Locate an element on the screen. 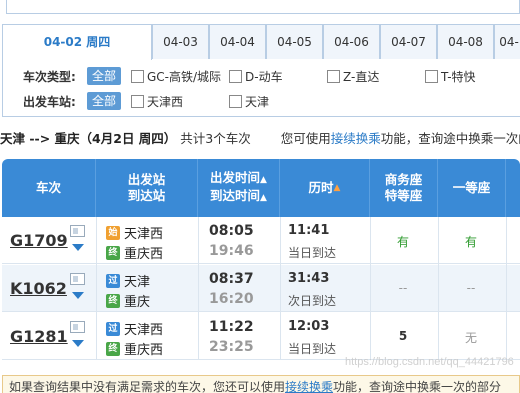 The image size is (520, 393). train-number-link: G1281 is located at coordinates (39, 336).